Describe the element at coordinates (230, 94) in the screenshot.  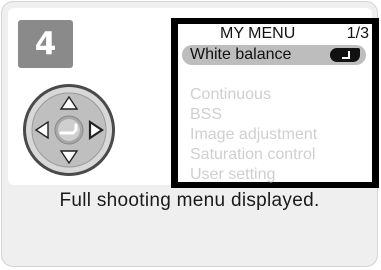
I see `menu-item-label: Continuous` at that location.